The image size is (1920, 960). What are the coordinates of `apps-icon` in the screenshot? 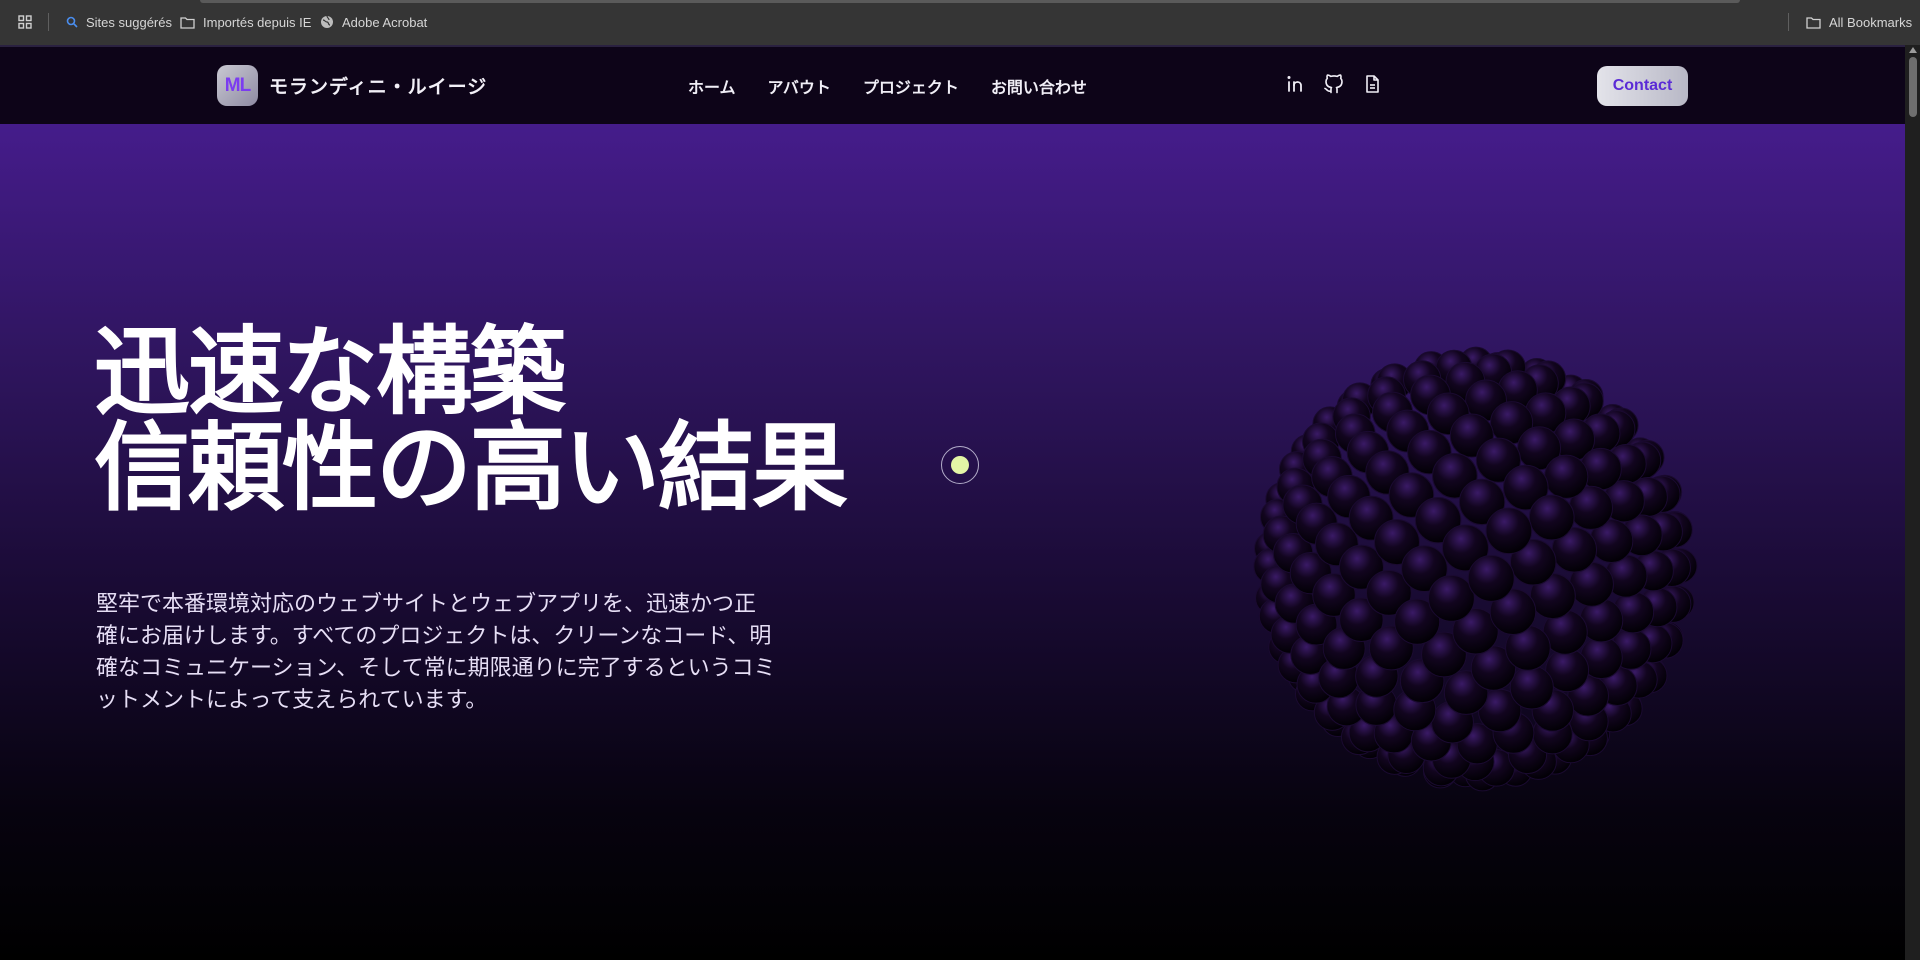 It's located at (25, 22).